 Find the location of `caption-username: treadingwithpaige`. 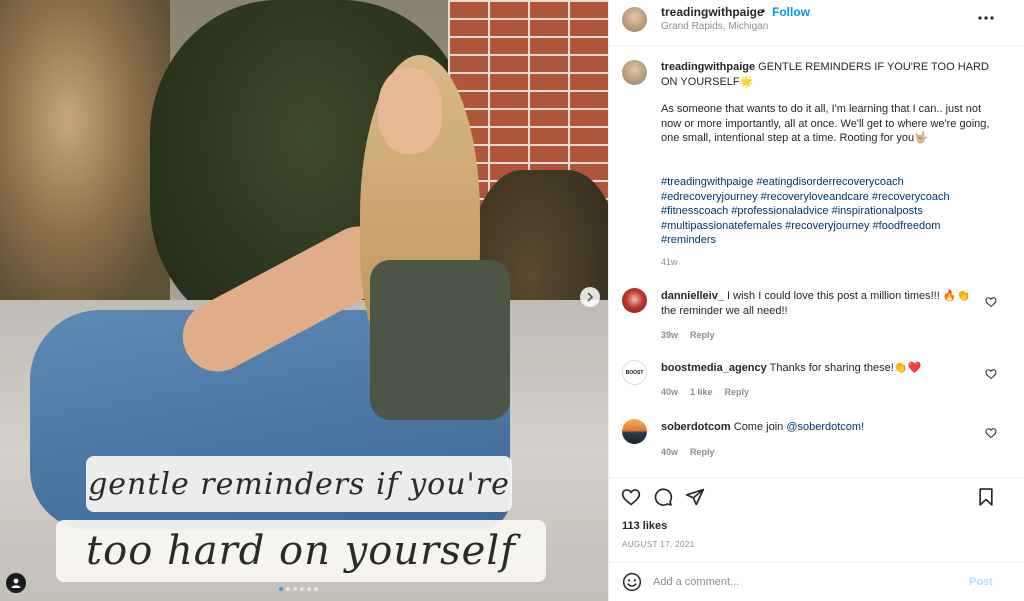

caption-username: treadingwithpaige is located at coordinates (708, 67).